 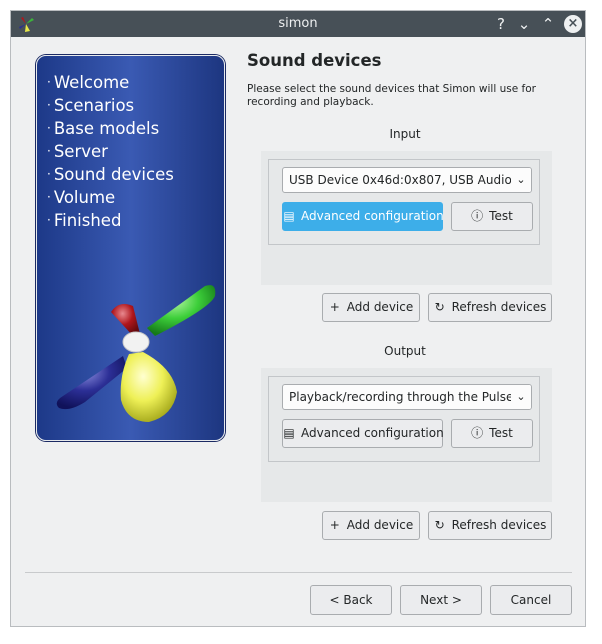 I want to click on step-base-models: · Base models, so click(x=103, y=128).